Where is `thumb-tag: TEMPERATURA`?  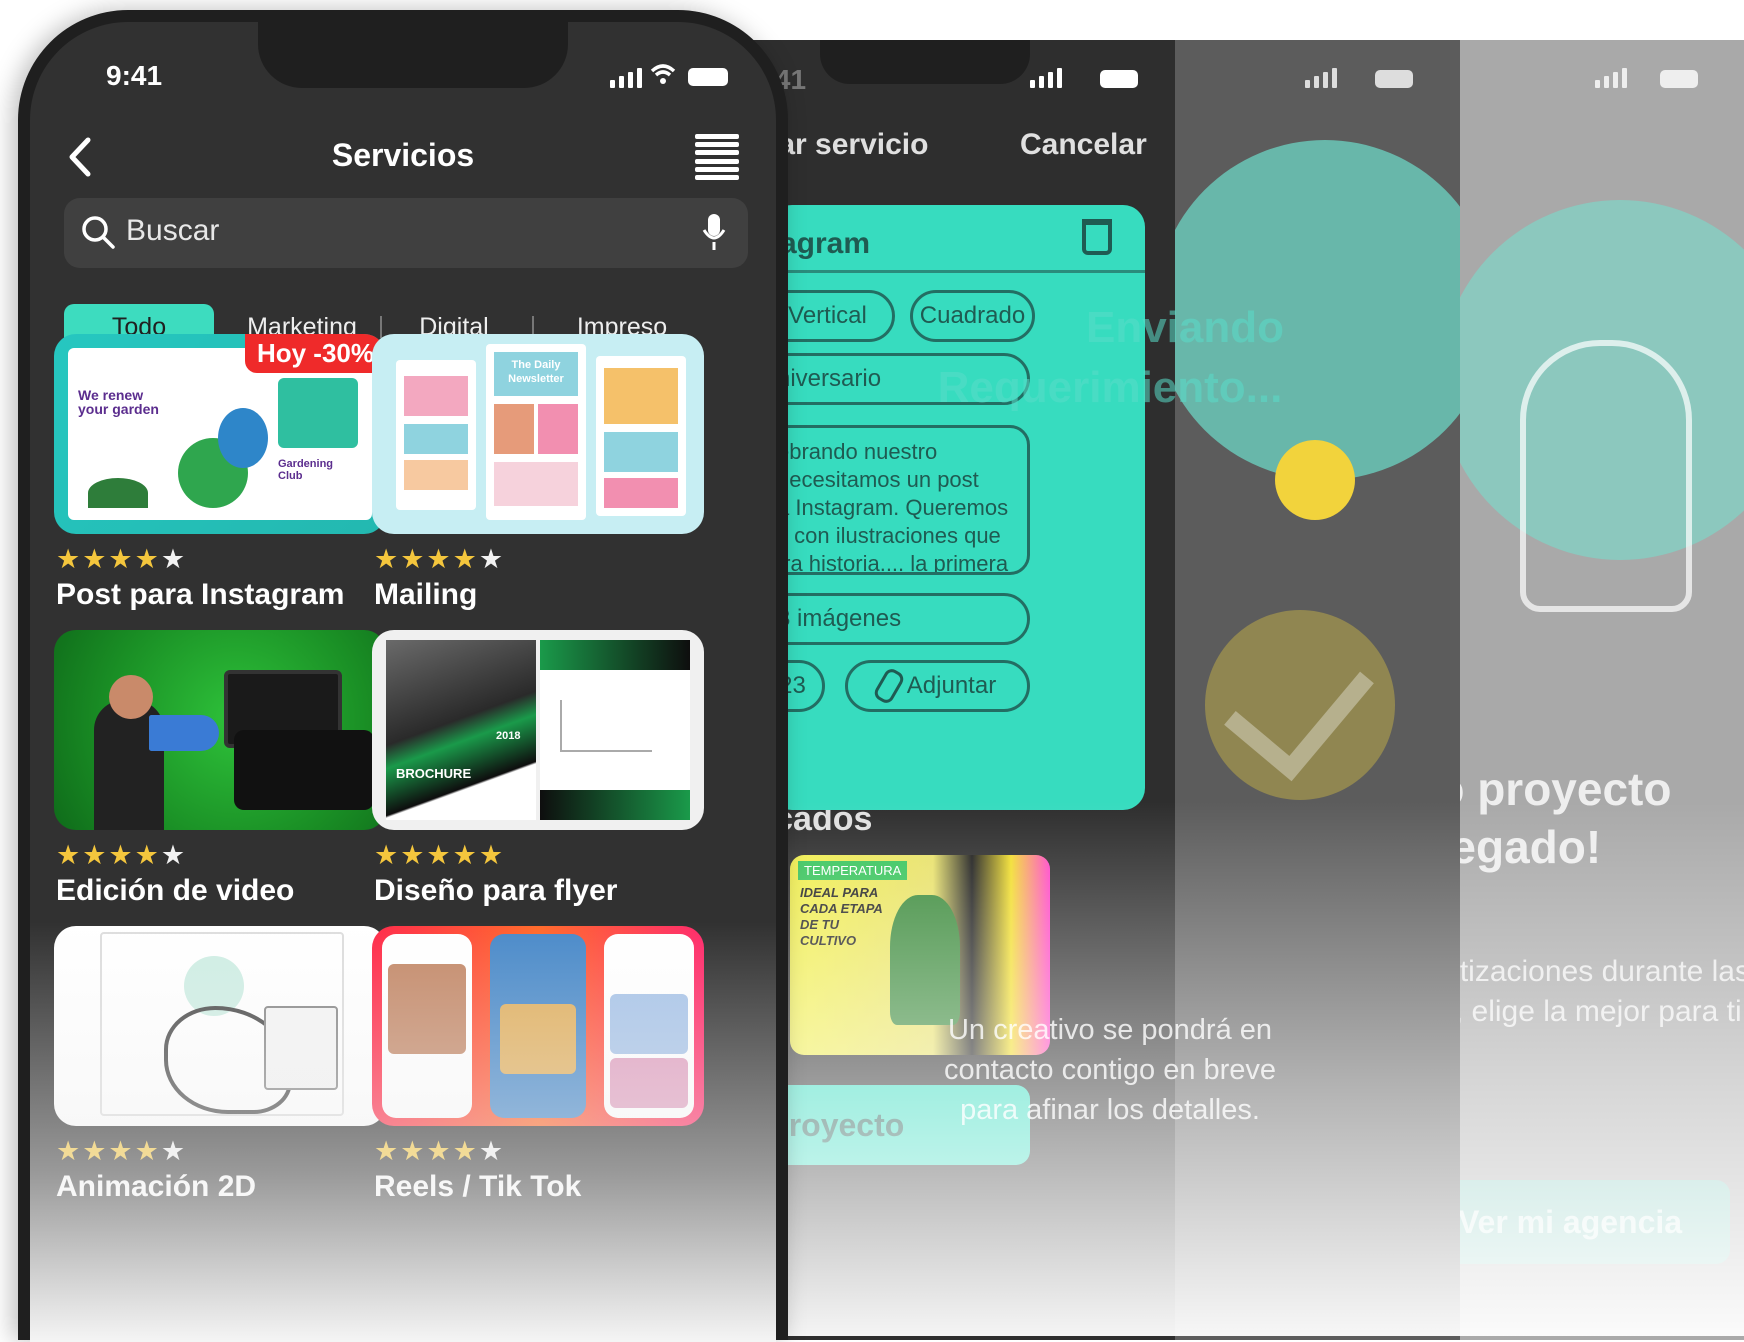 thumb-tag: TEMPERATURA is located at coordinates (853, 870).